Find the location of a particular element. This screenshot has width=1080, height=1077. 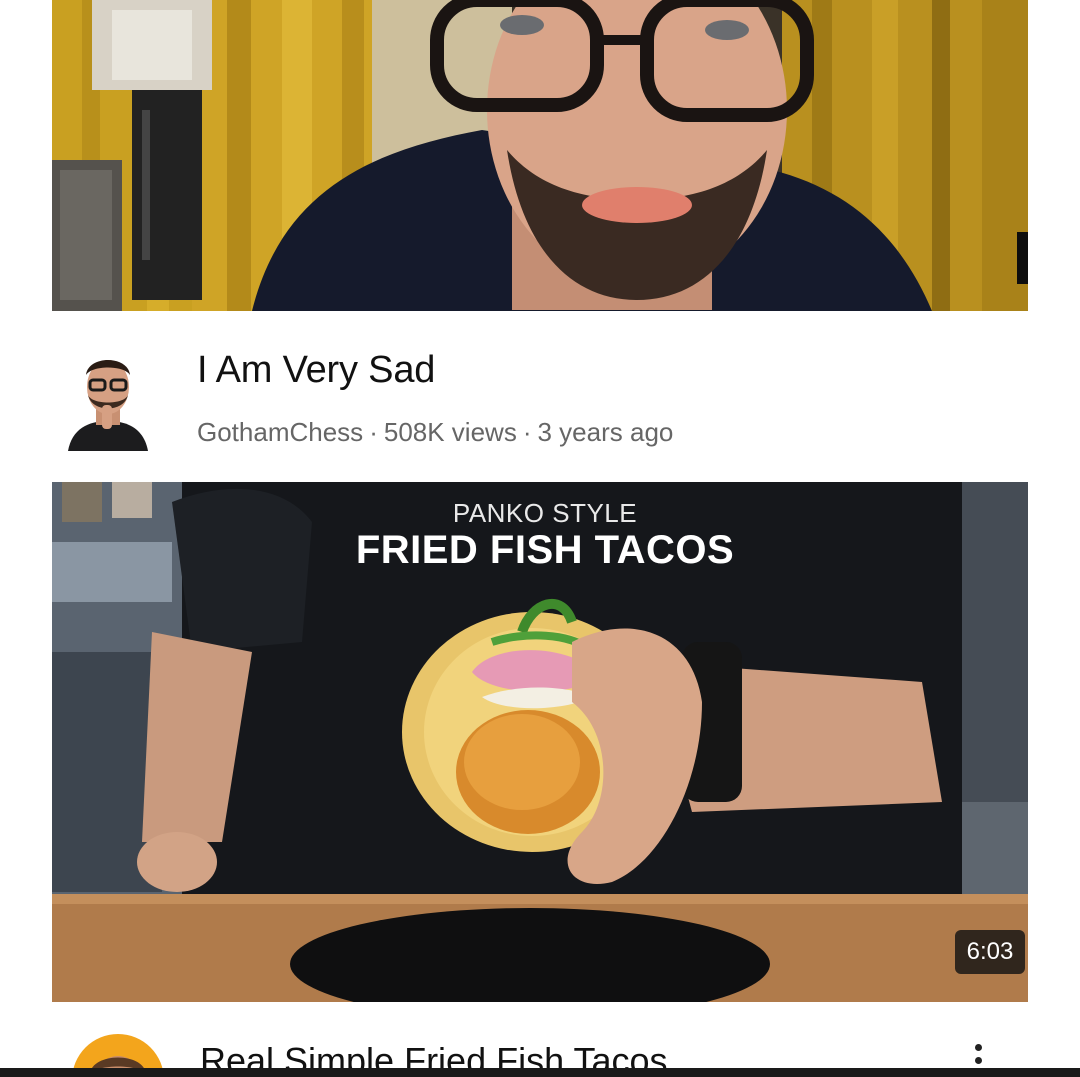

upload-age: 3 years ago is located at coordinates (605, 432).